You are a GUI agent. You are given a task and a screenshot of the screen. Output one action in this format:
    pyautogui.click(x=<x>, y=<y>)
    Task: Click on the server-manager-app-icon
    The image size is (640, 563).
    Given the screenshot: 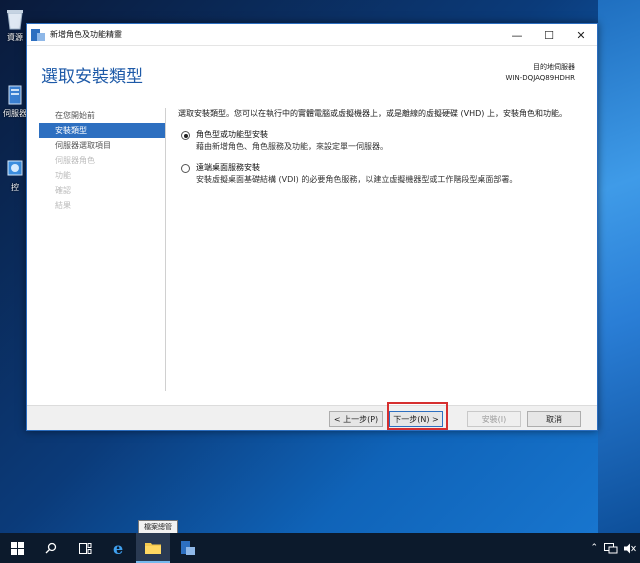 What is the action you would take?
    pyautogui.click(x=38, y=34)
    